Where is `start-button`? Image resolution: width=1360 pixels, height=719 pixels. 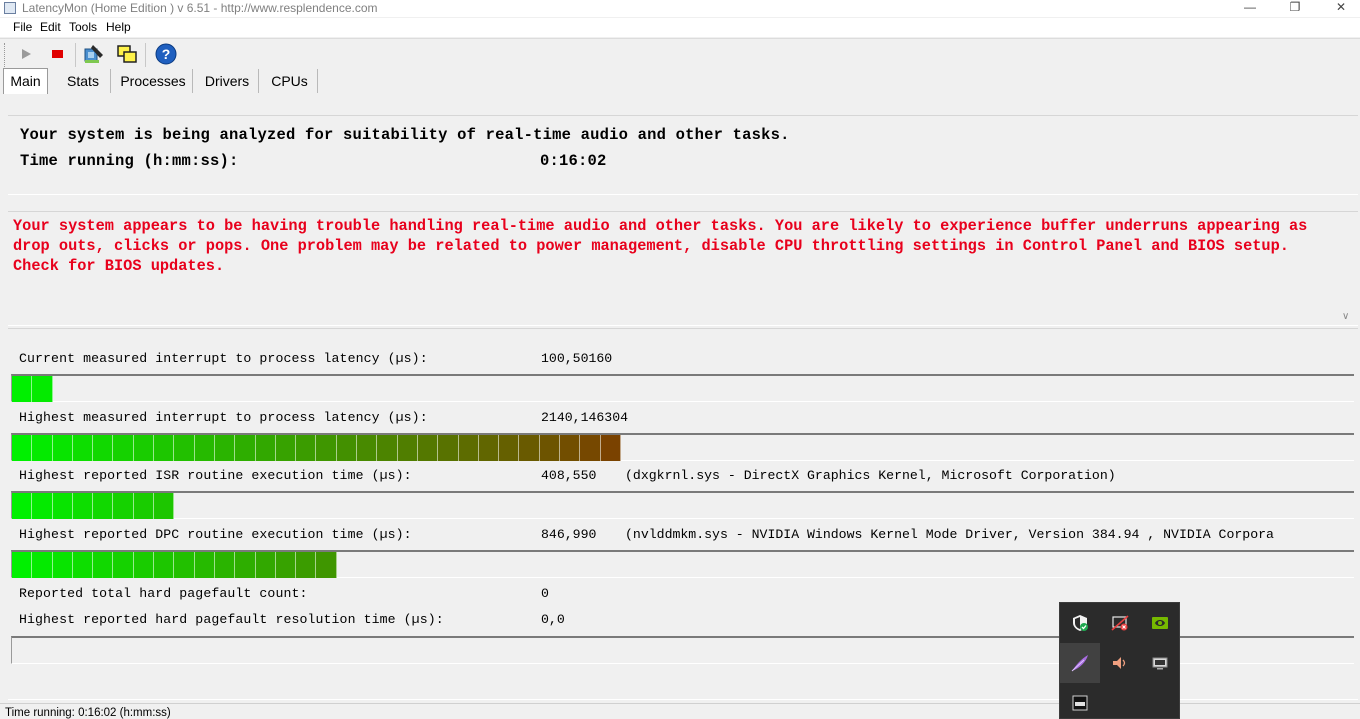 start-button is located at coordinates (26, 54).